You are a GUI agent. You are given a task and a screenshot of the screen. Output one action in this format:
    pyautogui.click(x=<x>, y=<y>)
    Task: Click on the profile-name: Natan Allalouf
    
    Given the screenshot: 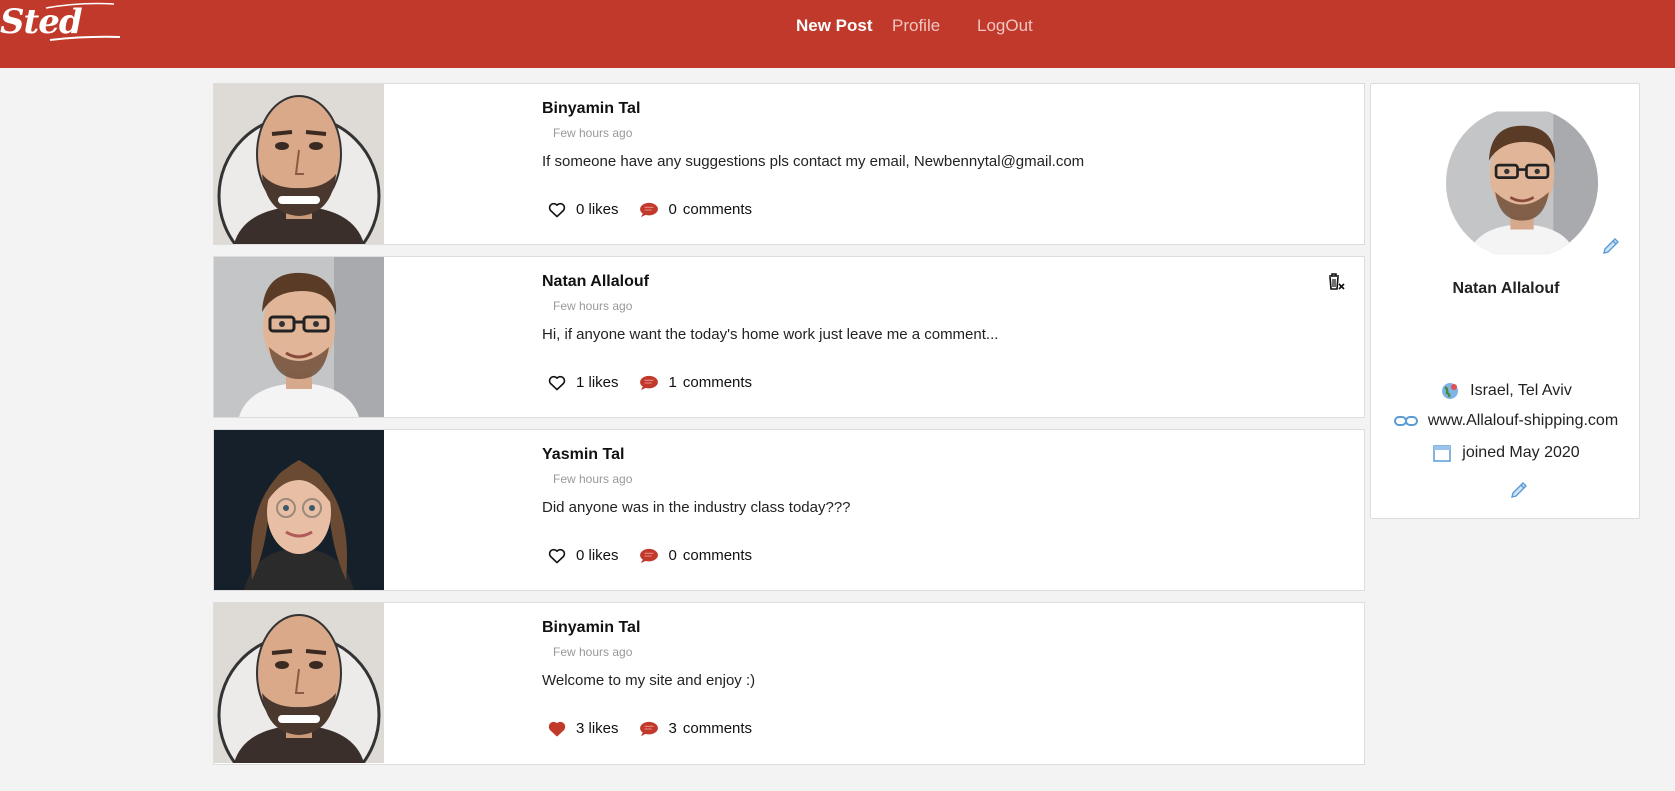 What is the action you would take?
    pyautogui.click(x=1506, y=288)
    